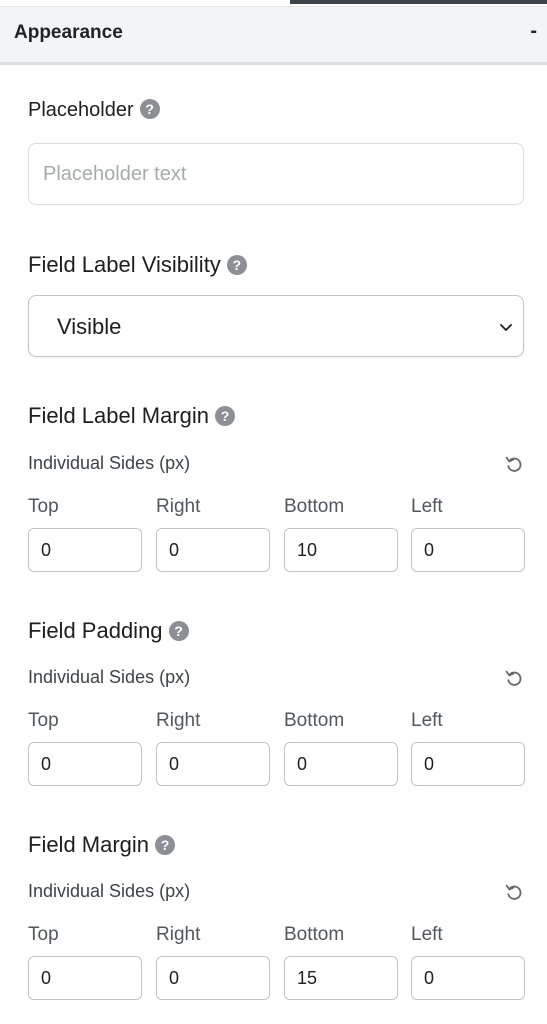 The width and height of the screenshot is (547, 1024). What do you see at coordinates (468, 550) in the screenshot?
I see `margin-left-input` at bounding box center [468, 550].